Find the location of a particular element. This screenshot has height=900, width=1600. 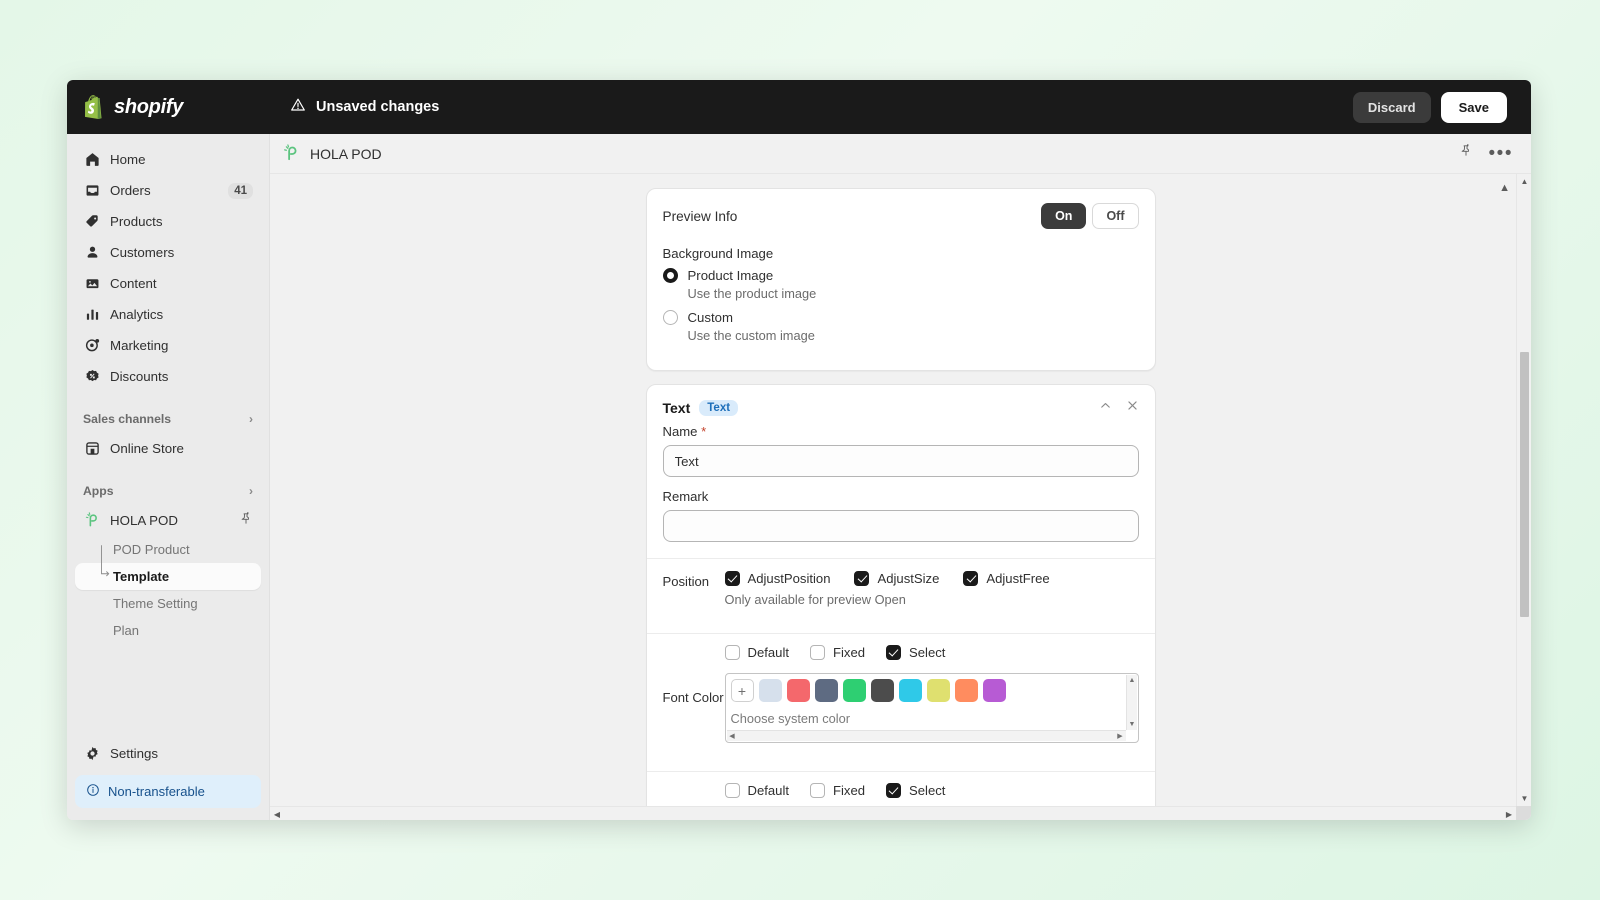

radio-option-custom: Custom is located at coordinates (900, 317).